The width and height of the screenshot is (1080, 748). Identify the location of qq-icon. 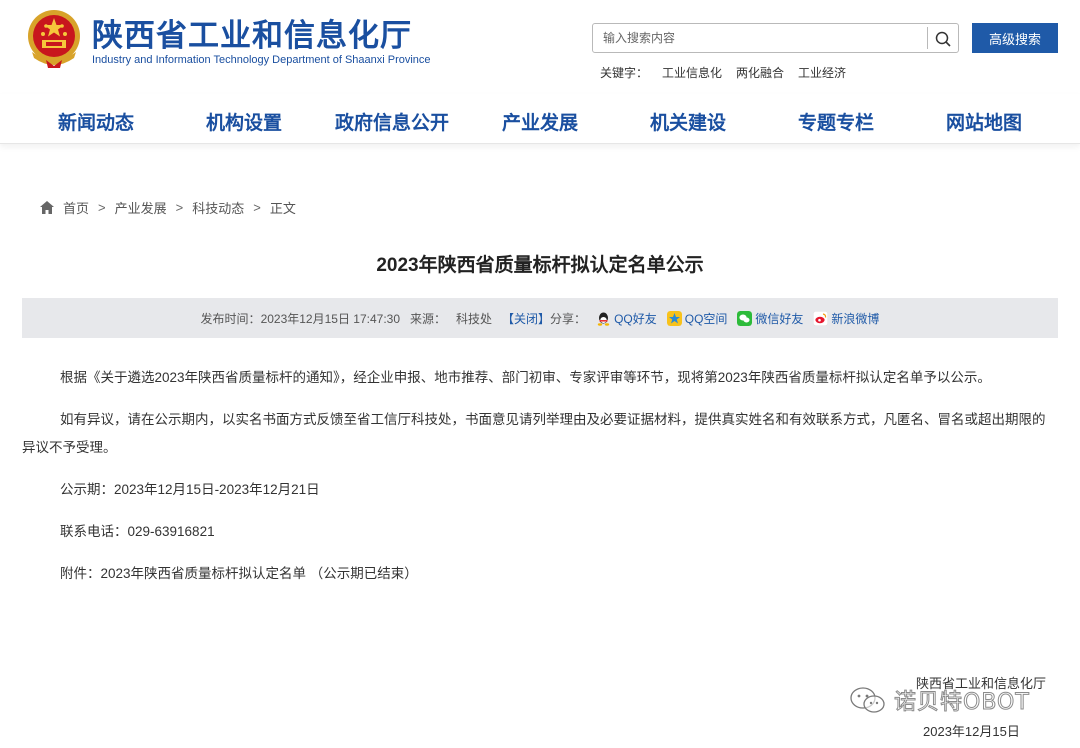
(603, 319).